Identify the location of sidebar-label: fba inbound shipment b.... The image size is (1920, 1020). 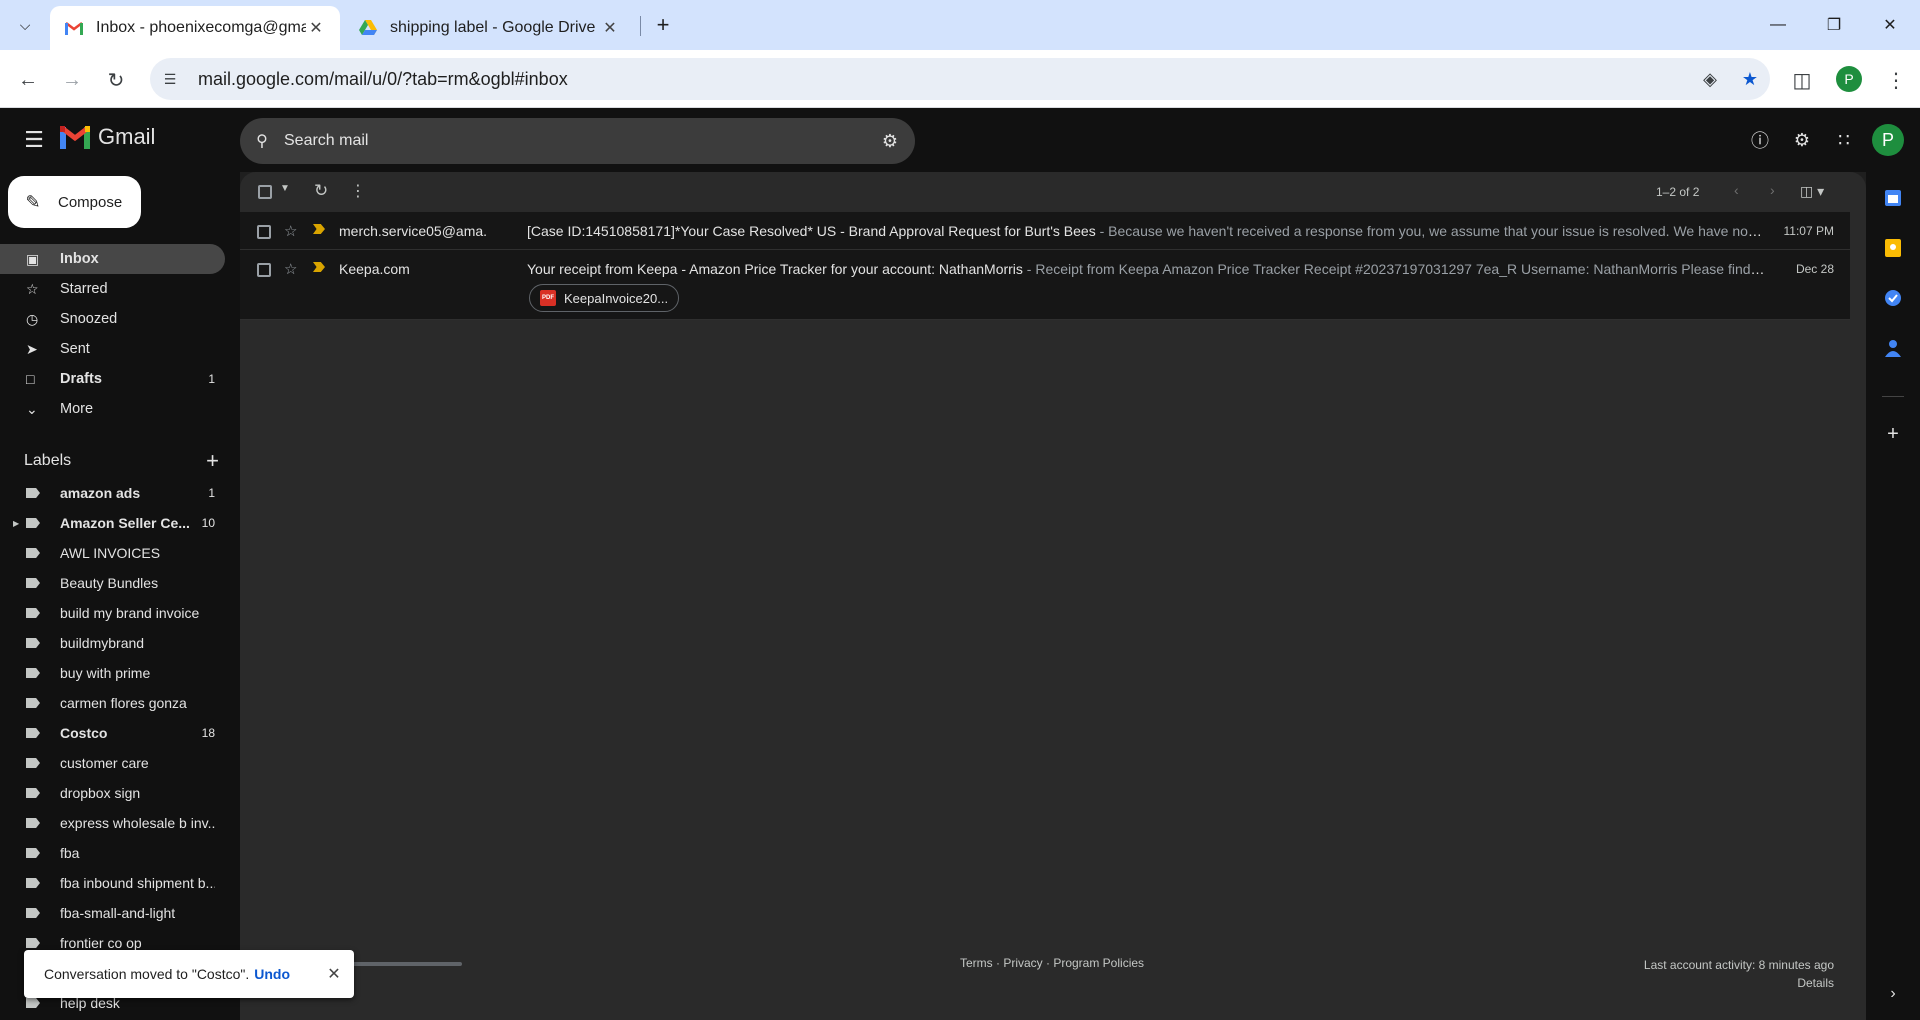
(112, 883).